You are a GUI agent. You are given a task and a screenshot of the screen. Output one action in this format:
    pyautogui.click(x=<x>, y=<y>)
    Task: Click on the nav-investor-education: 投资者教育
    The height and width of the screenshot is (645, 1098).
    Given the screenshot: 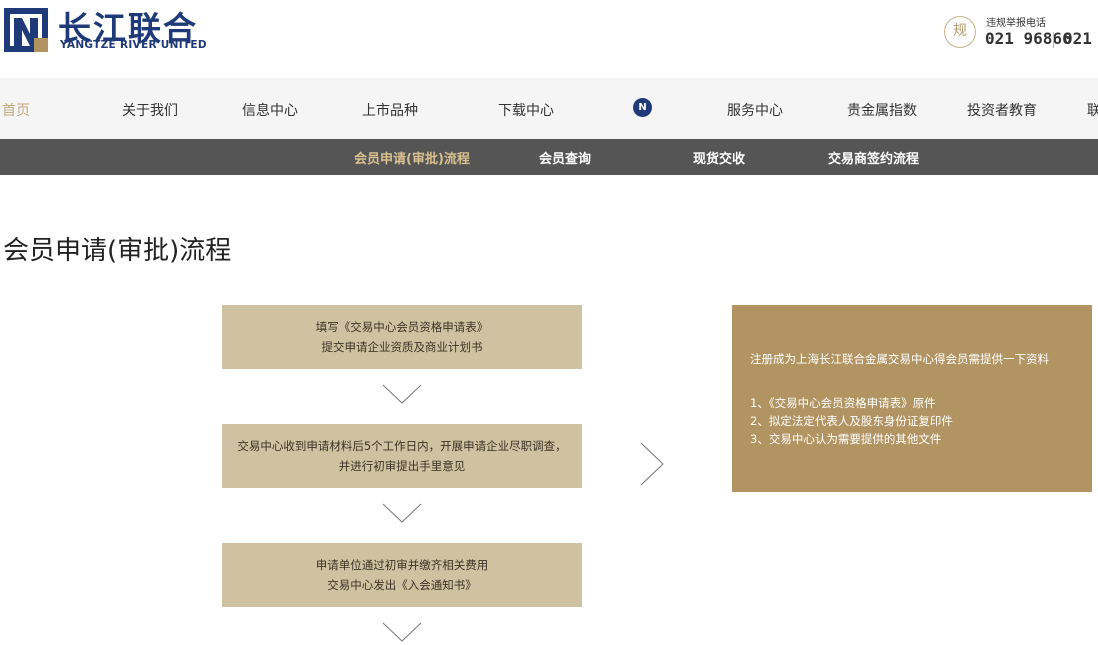 What is the action you would take?
    pyautogui.click(x=1002, y=110)
    